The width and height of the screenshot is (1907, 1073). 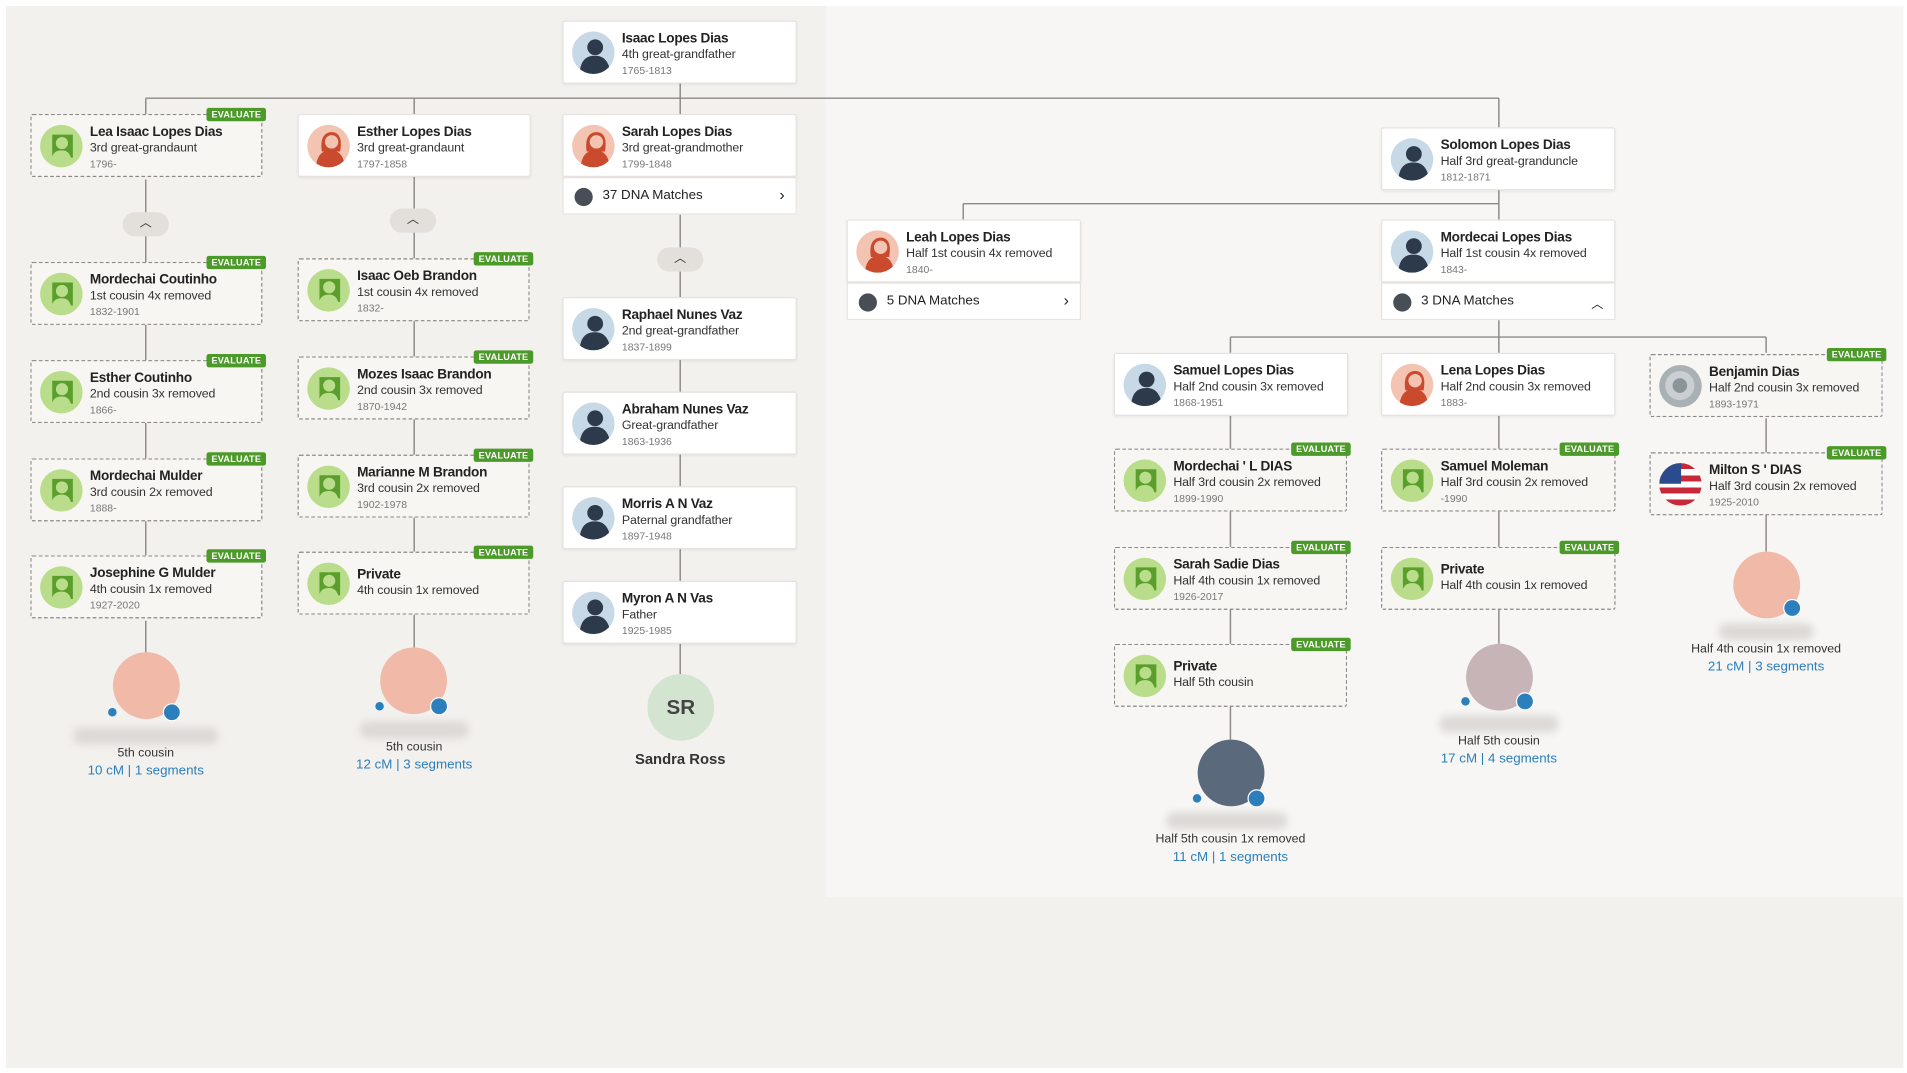 What do you see at coordinates (156, 132) in the screenshot?
I see `person-name: Lea Isaac Lopes Dias` at bounding box center [156, 132].